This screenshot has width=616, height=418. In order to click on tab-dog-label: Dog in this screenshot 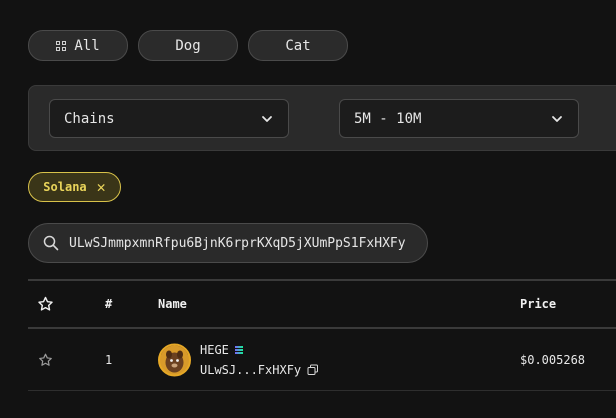, I will do `click(188, 45)`.